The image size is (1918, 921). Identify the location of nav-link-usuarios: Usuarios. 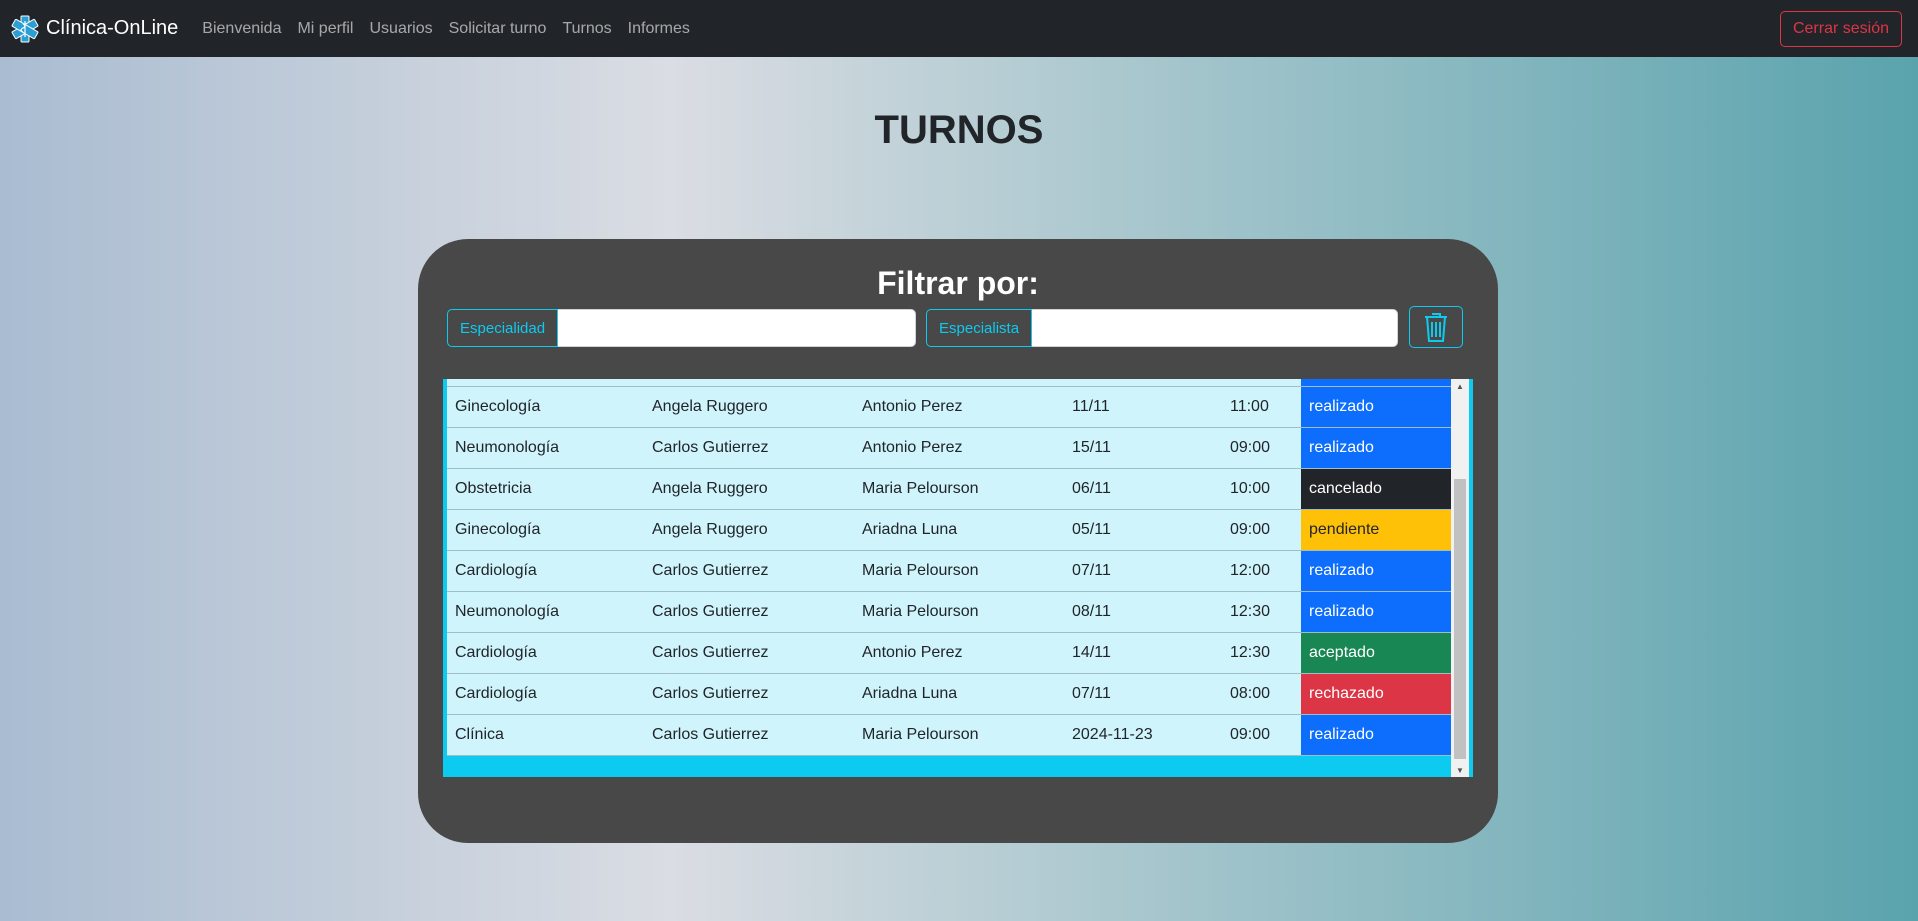
(400, 29).